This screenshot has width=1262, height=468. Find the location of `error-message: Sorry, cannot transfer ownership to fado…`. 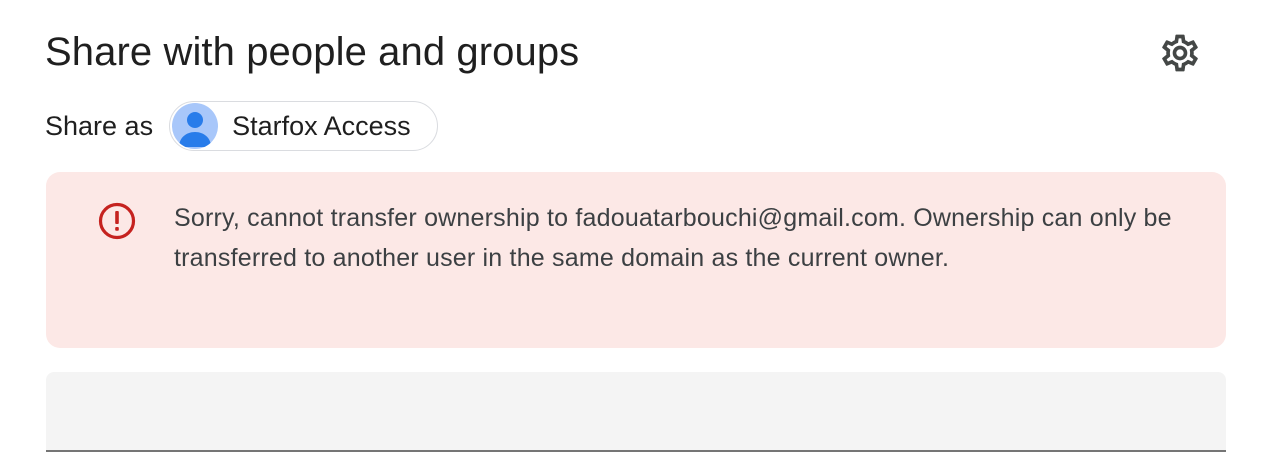

error-message: Sorry, cannot transfer ownership to fado… is located at coordinates (673, 238).